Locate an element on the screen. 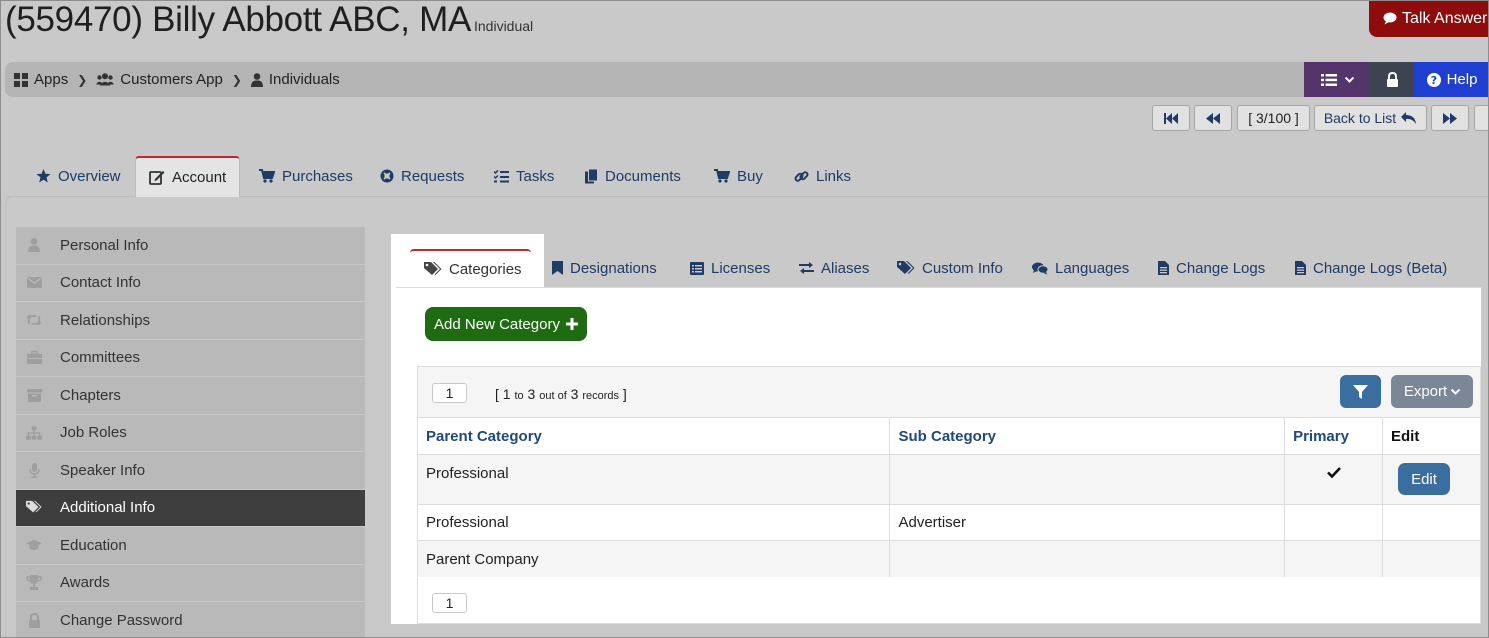 This screenshot has width=1489, height=638. tab-tasks: Tasks is located at coordinates (524, 176).